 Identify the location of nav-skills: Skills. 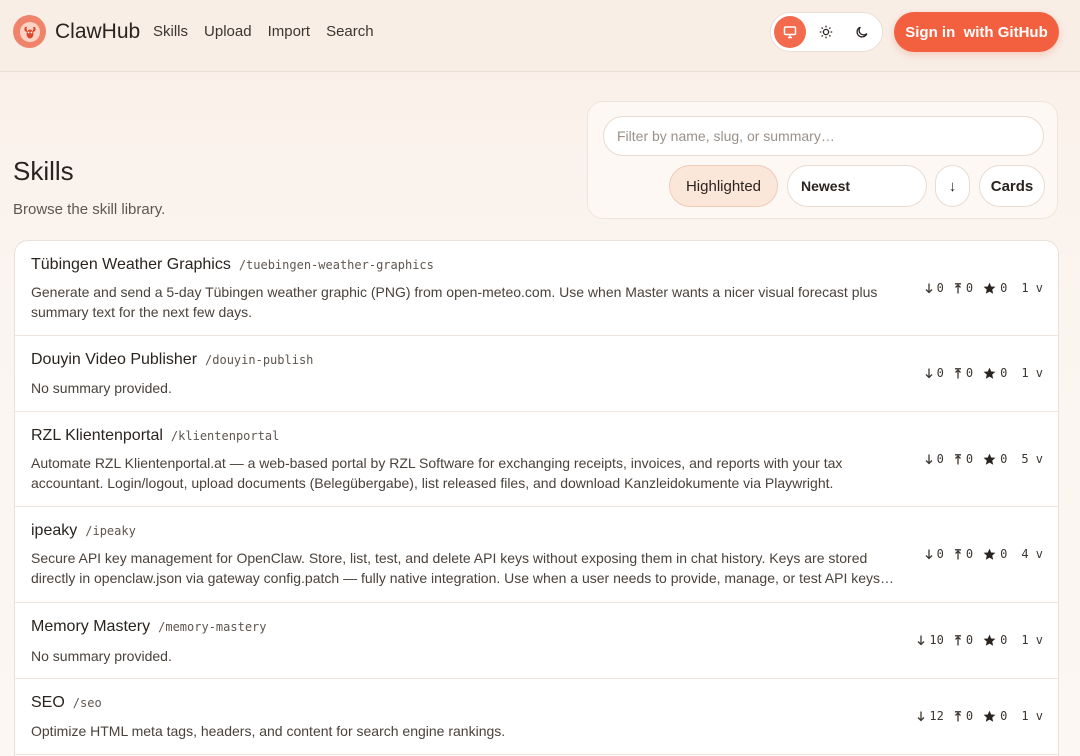
(170, 31).